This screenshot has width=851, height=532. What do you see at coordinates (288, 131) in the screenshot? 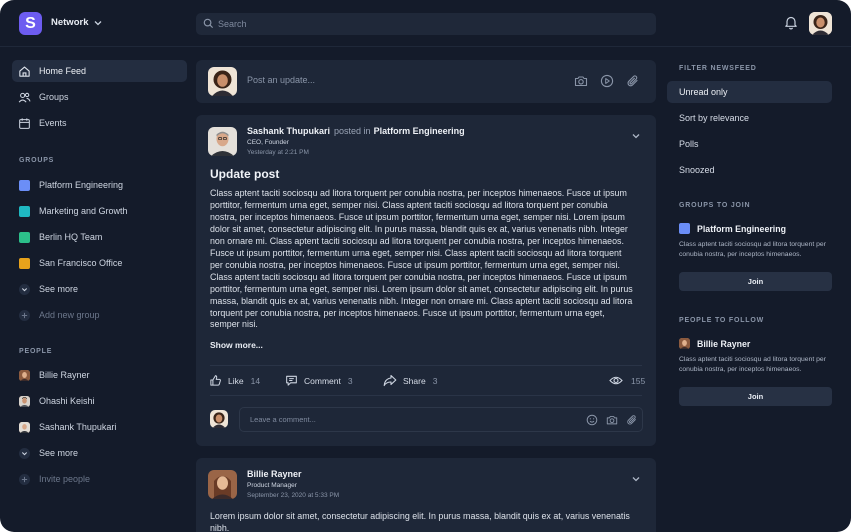
I see `post-author-name: Sashank Thupukari` at bounding box center [288, 131].